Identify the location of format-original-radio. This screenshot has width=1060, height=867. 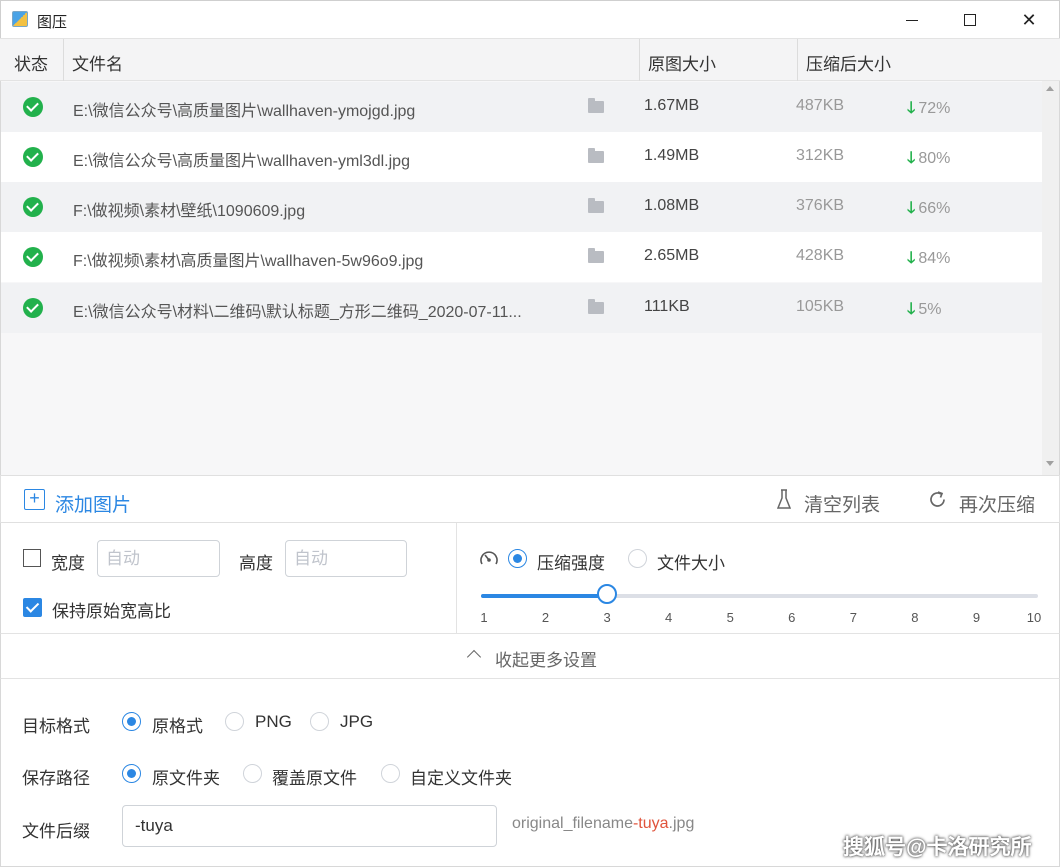
(131, 721).